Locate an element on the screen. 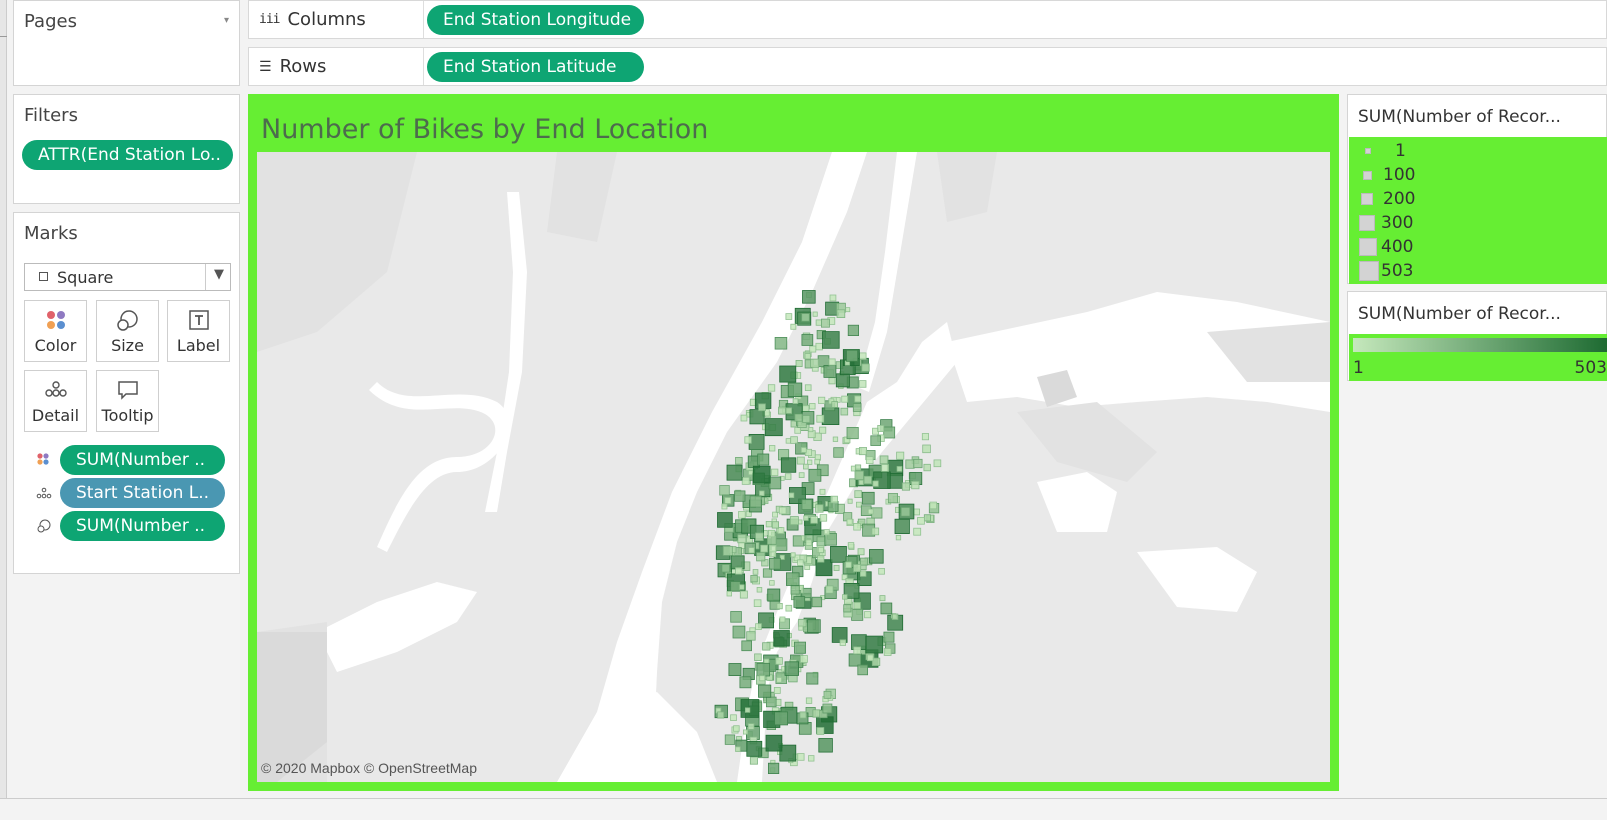 The image size is (1607, 820). tooltip-button: Tooltip is located at coordinates (127, 401).